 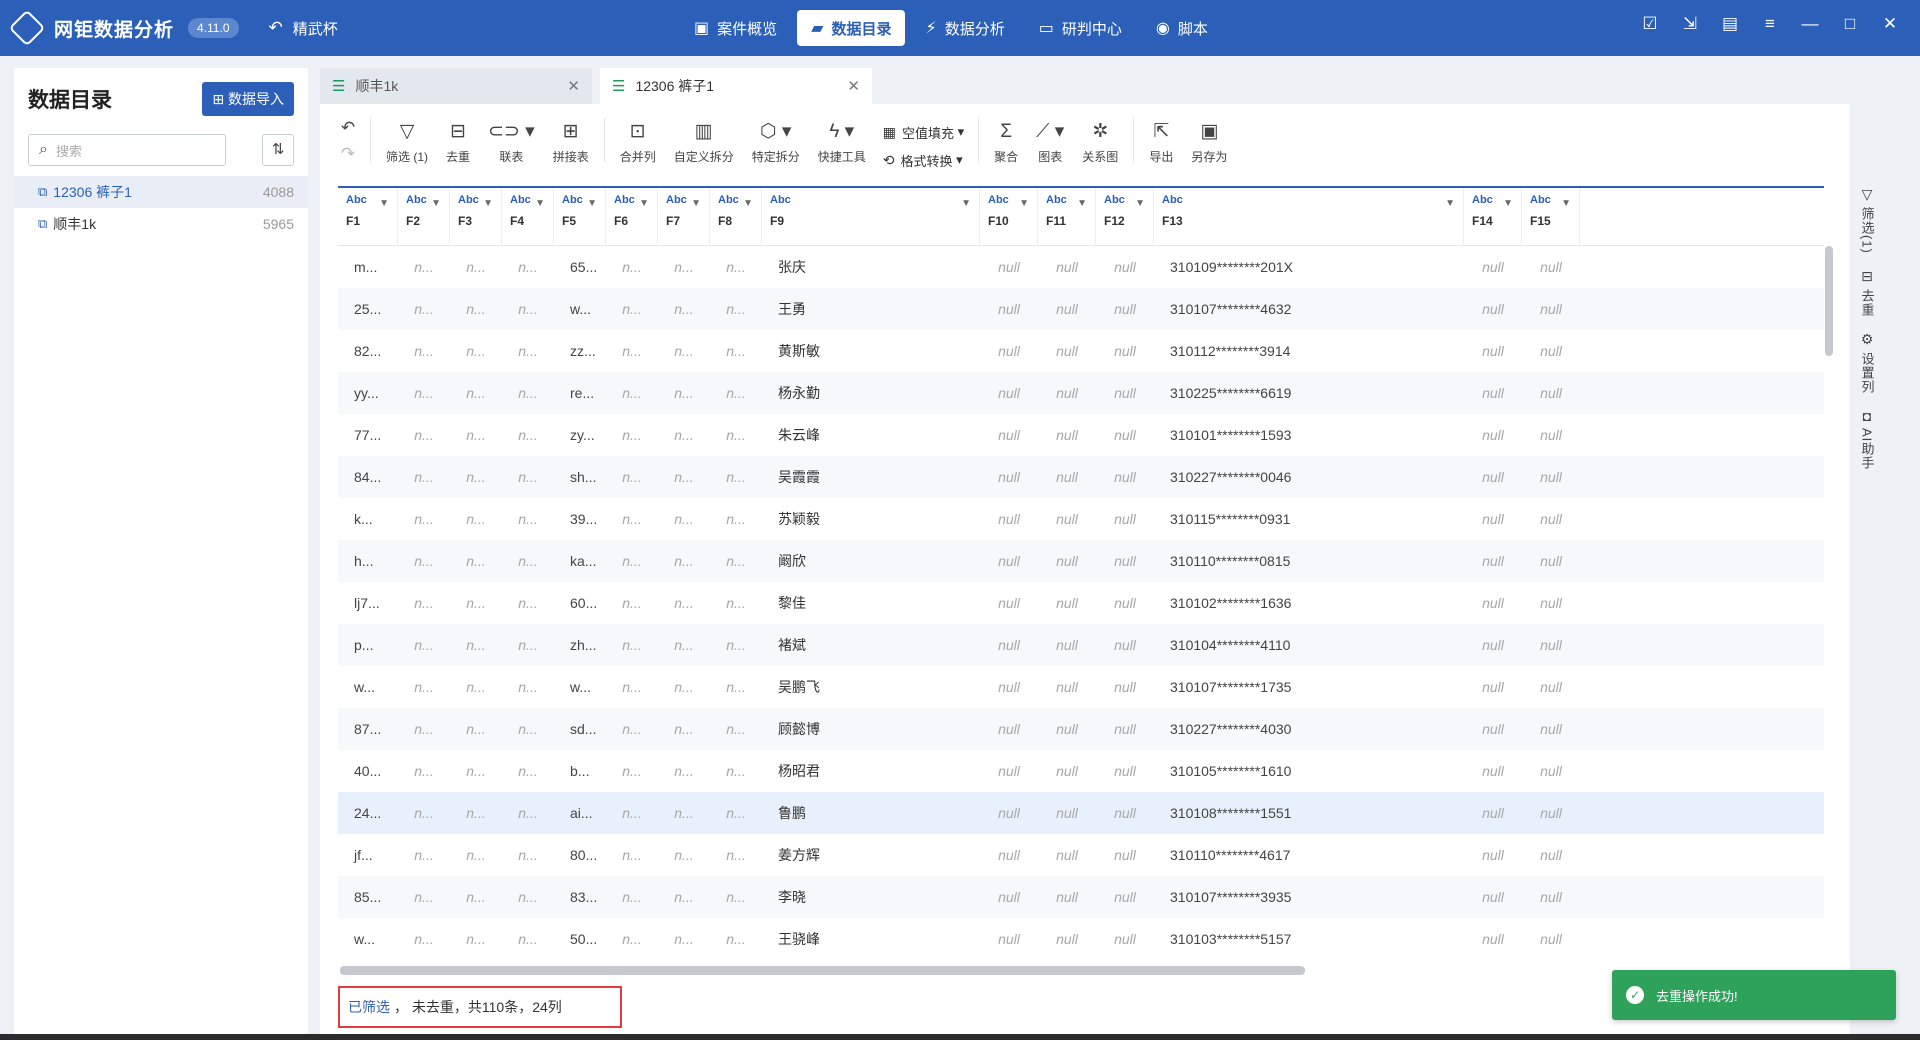 What do you see at coordinates (1867, 220) in the screenshot?
I see `filter-panel-toggle: ▽ 筛选(1)` at bounding box center [1867, 220].